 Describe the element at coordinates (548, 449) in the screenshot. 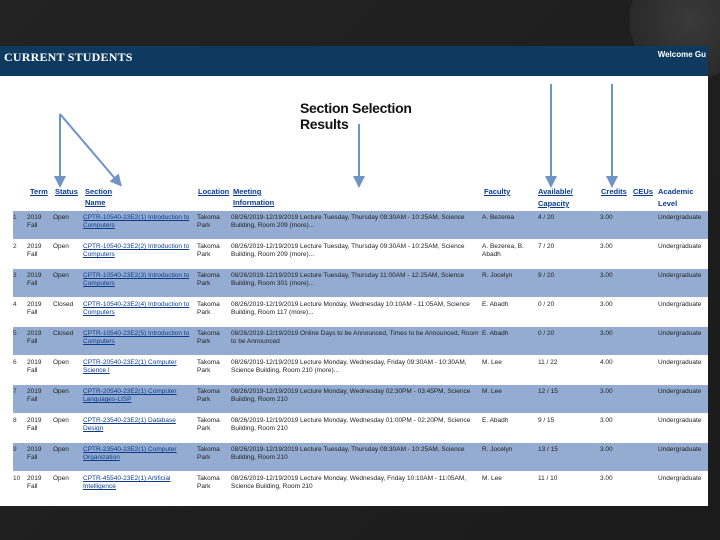

I see `row-capacity: 13 / 15` at that location.